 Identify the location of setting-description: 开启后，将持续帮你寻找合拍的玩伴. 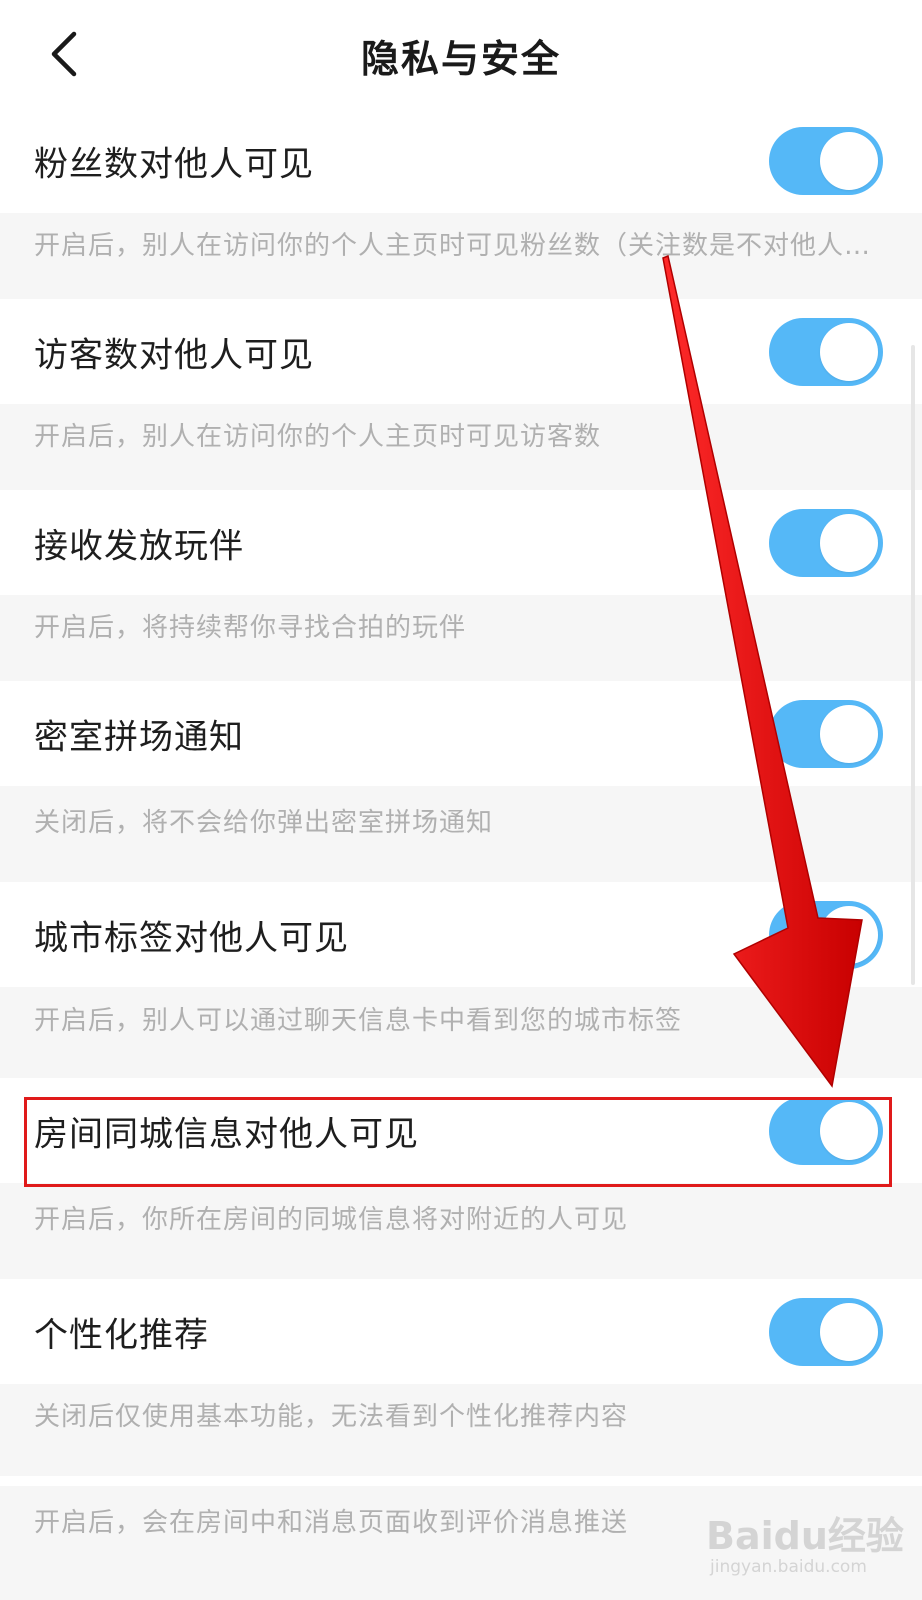
(461, 638).